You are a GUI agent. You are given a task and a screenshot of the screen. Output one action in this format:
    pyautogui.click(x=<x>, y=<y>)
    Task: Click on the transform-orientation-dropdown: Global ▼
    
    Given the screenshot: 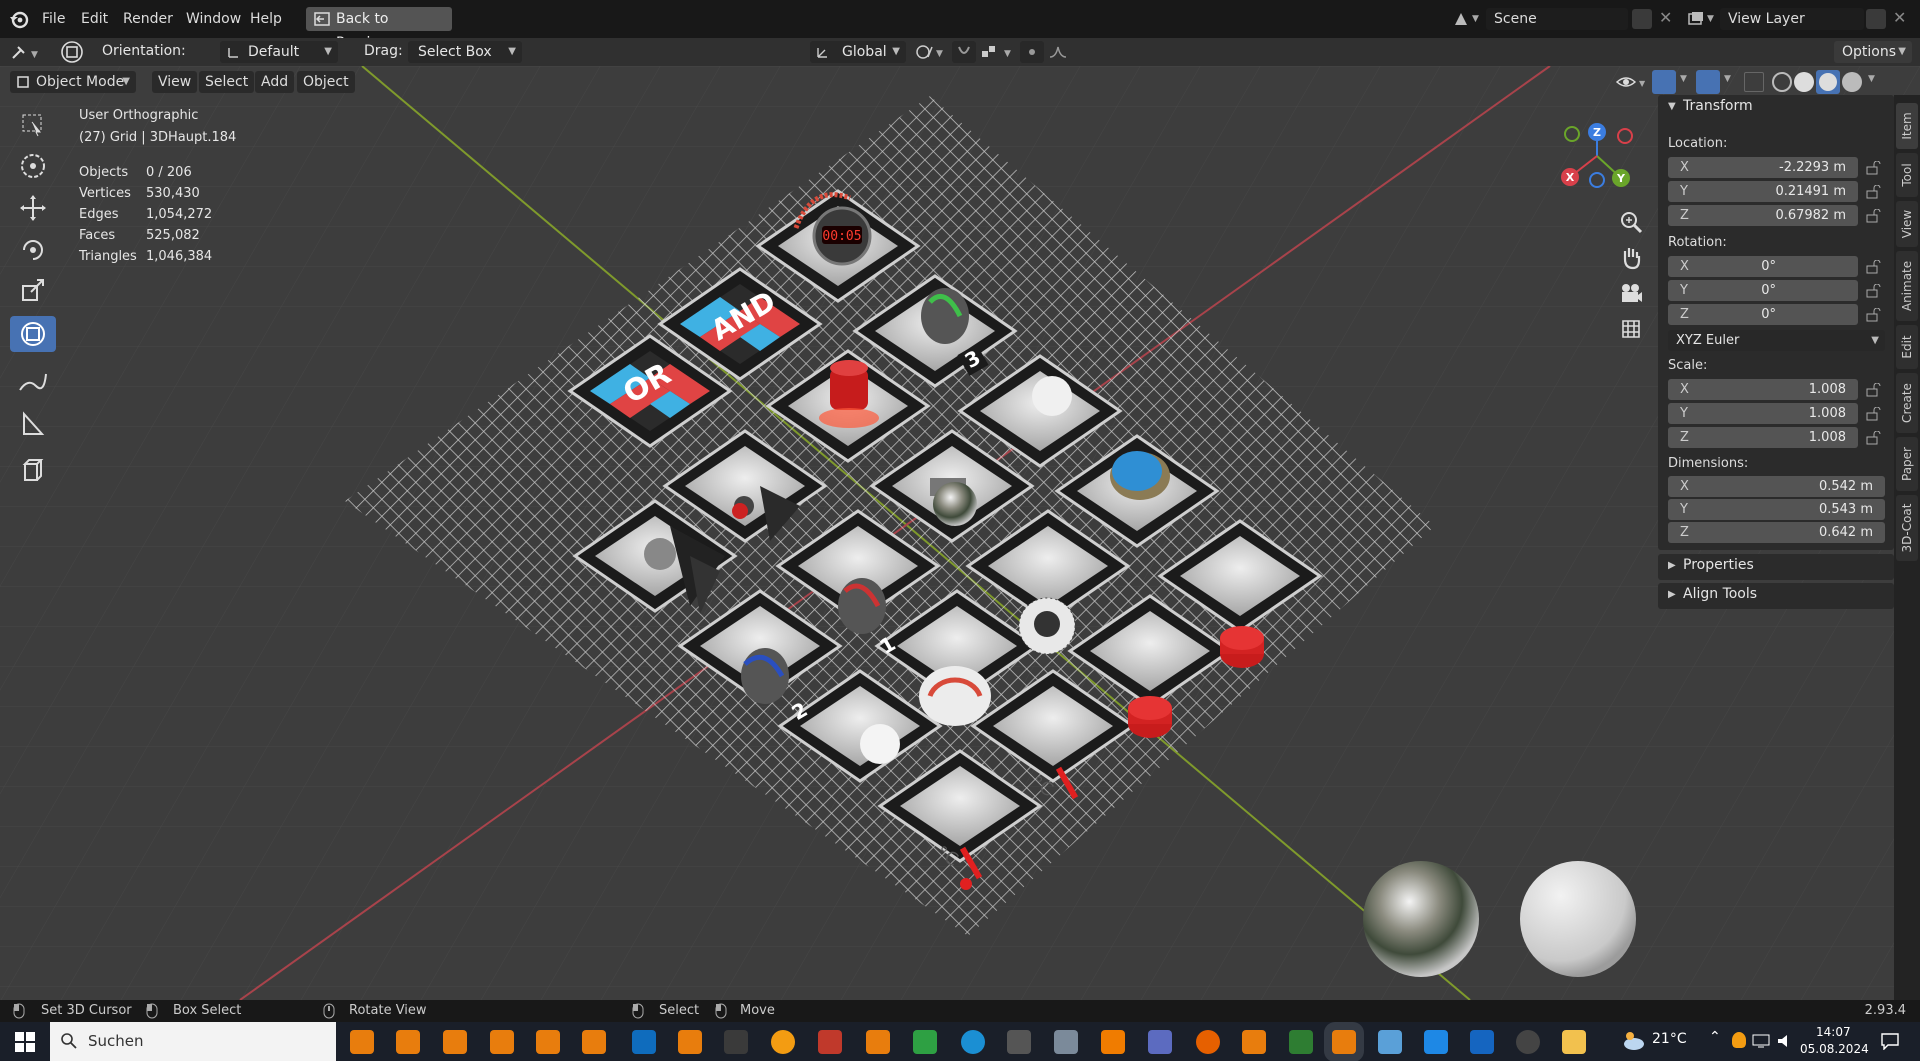 What is the action you would take?
    pyautogui.click(x=858, y=52)
    